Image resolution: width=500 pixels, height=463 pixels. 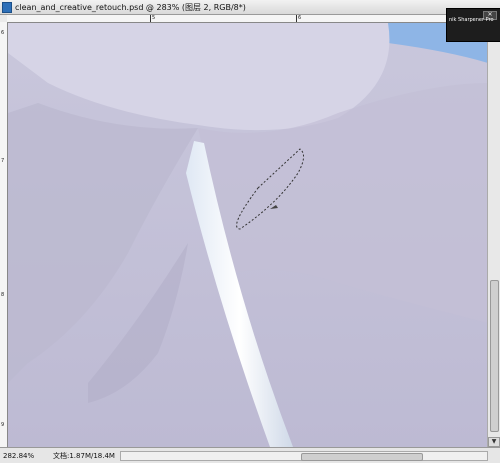 What do you see at coordinates (471, 20) in the screenshot?
I see `panel-title: nik Sharpener Pro` at bounding box center [471, 20].